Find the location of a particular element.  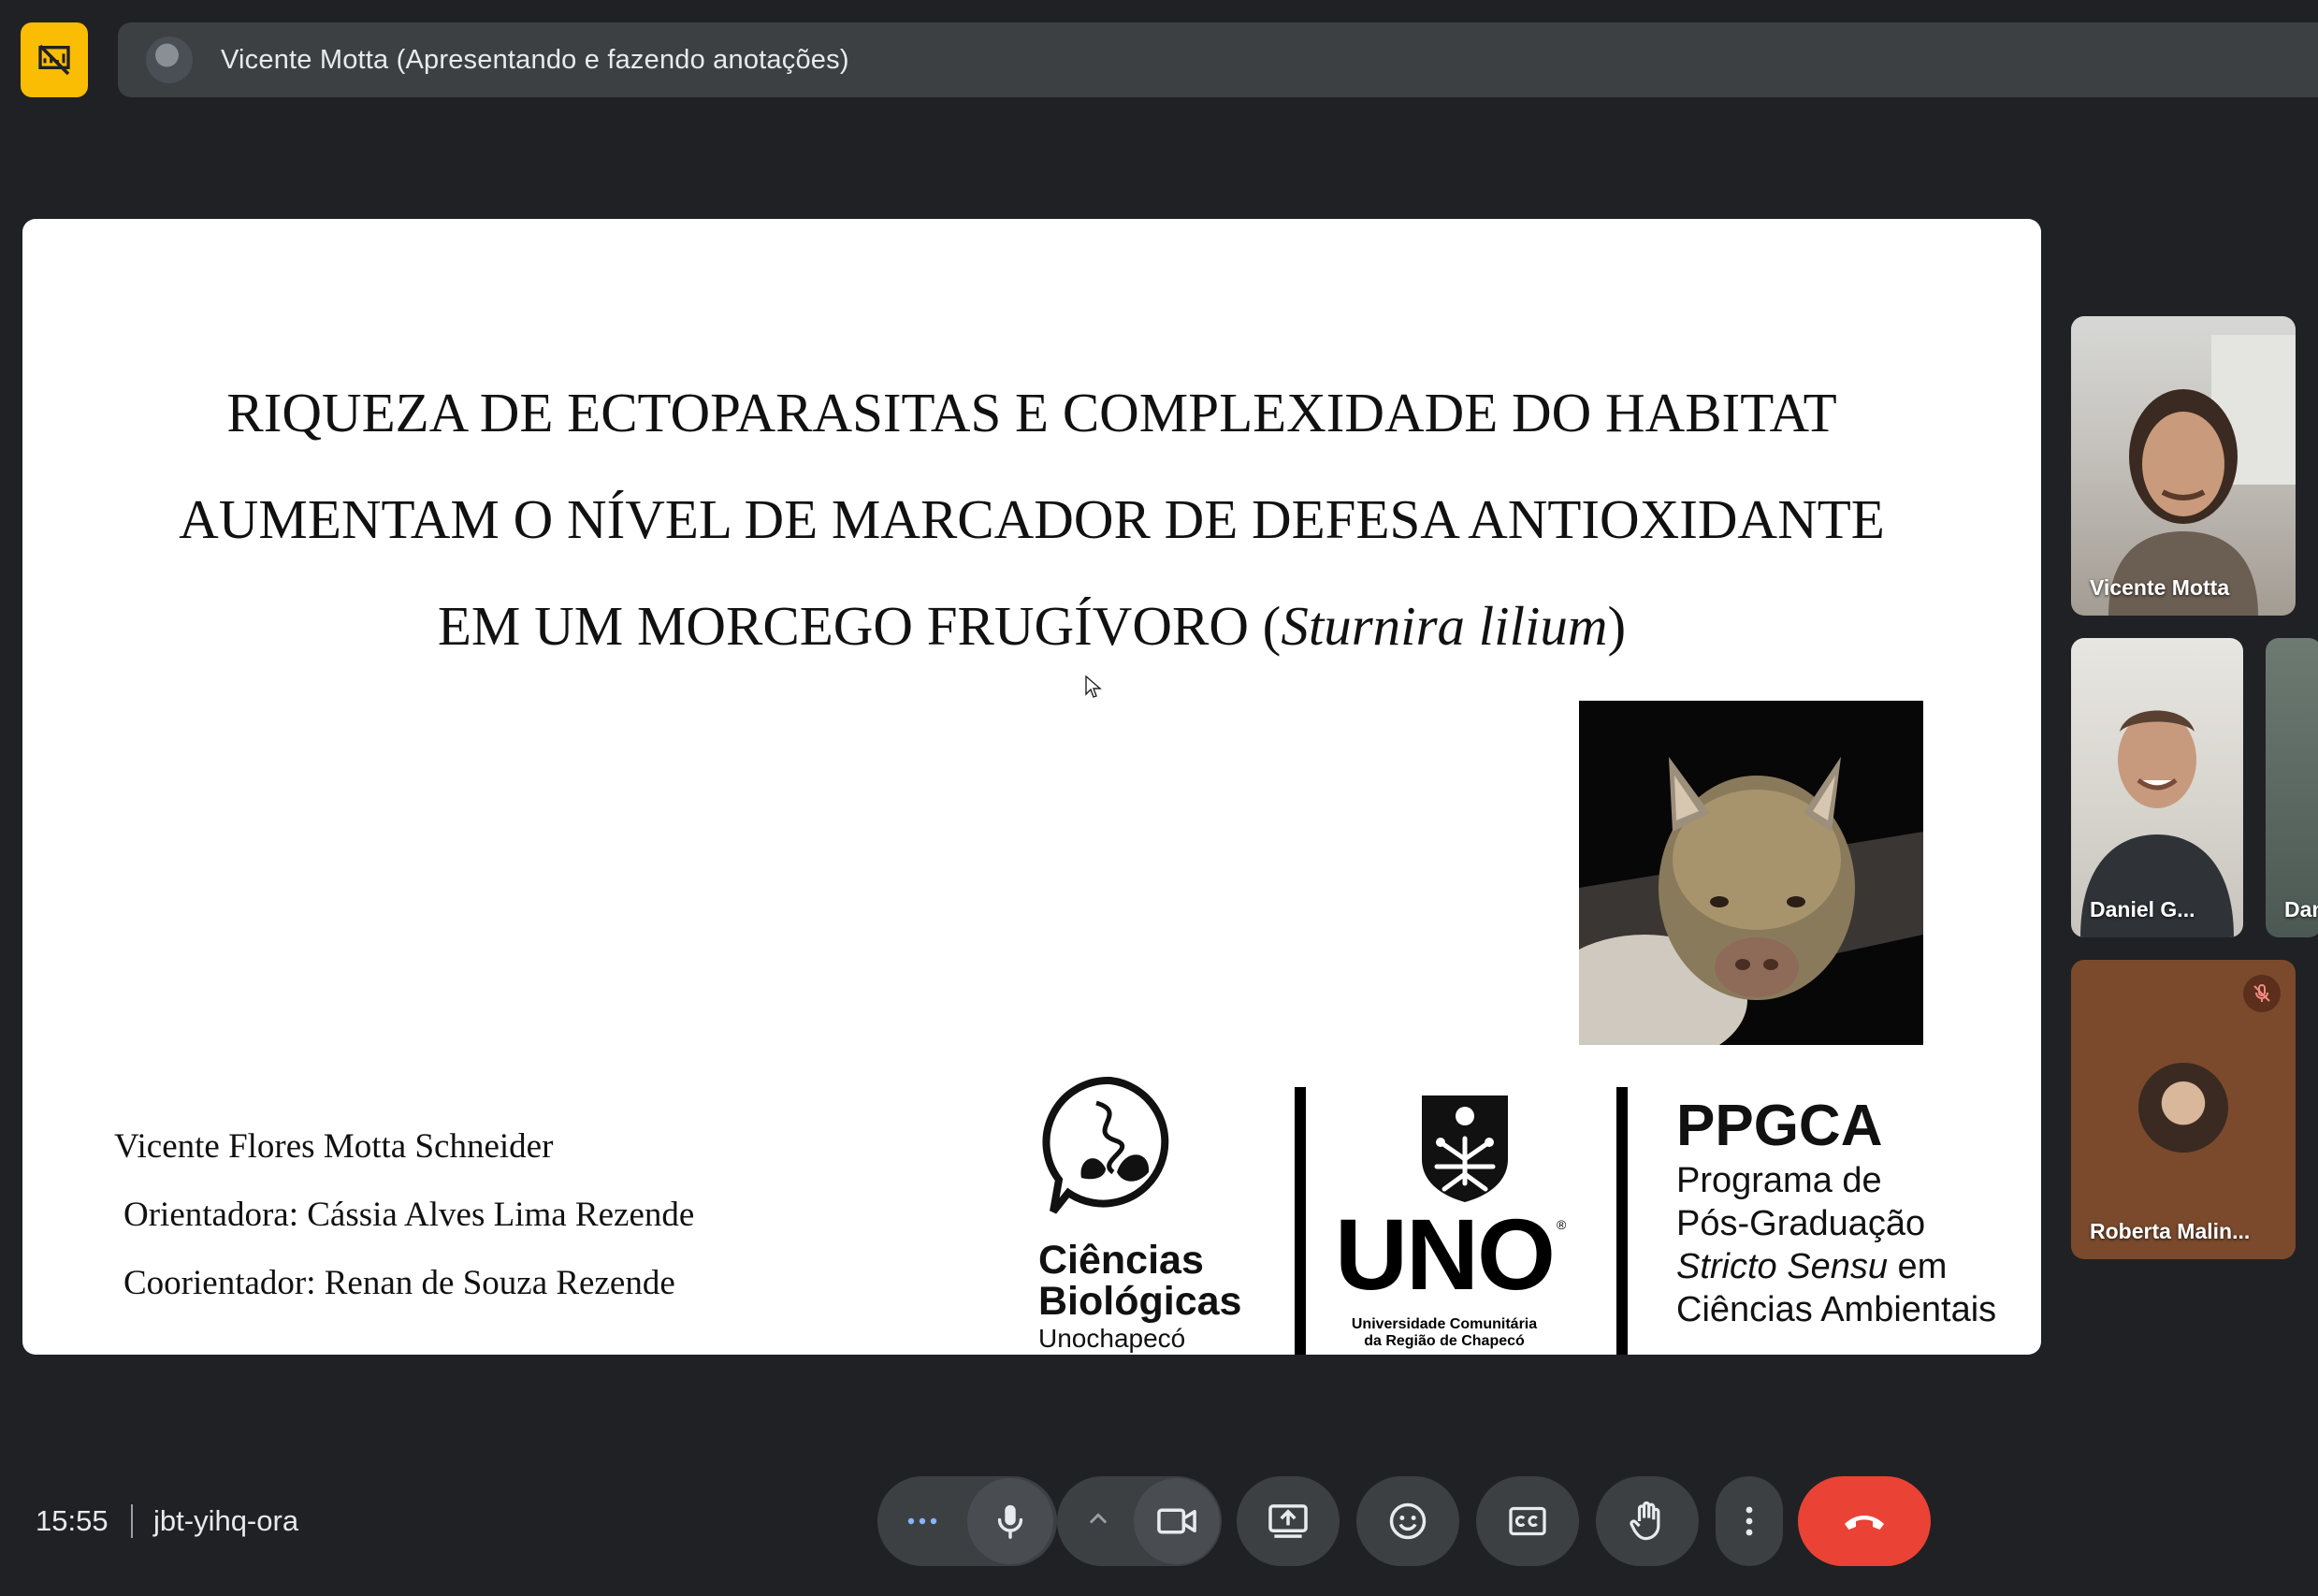

hang-up-icon is located at coordinates (1864, 1523).